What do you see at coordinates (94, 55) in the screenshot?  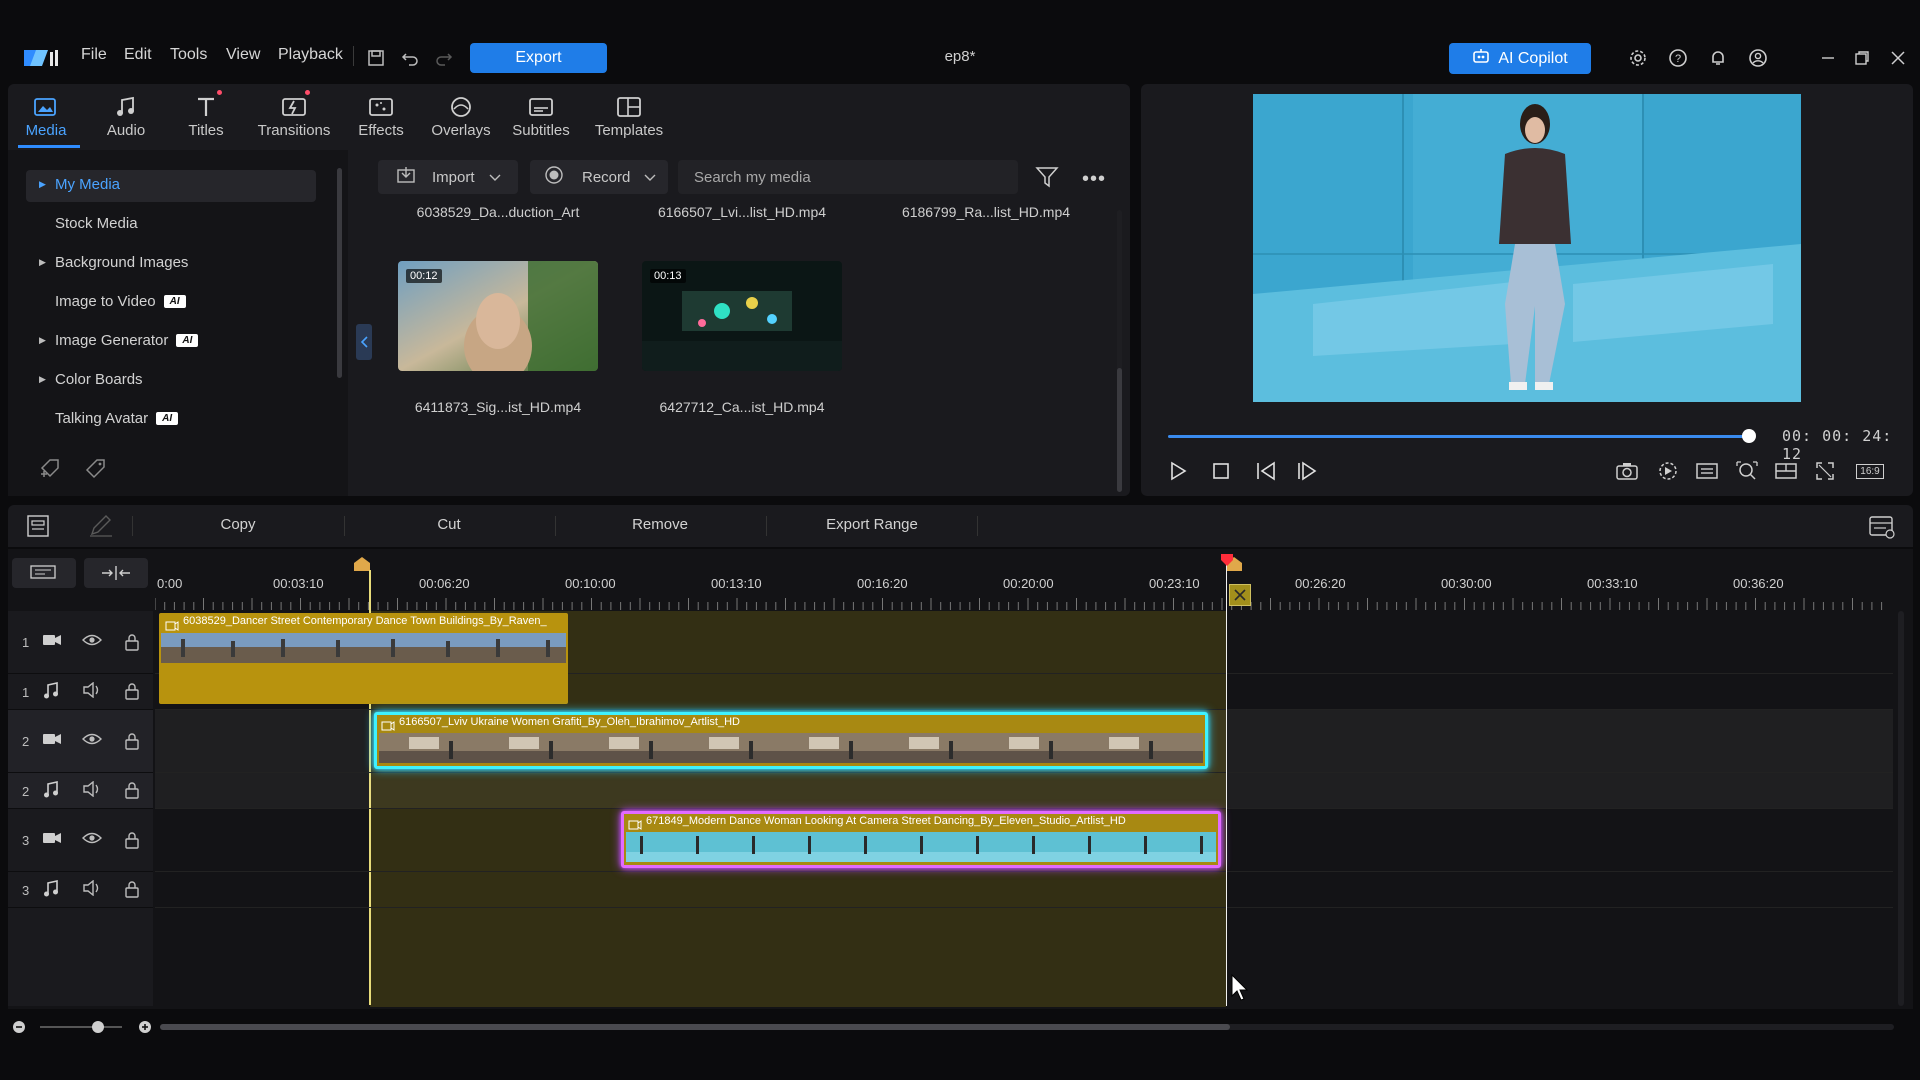 I see `menu-file: File` at bounding box center [94, 55].